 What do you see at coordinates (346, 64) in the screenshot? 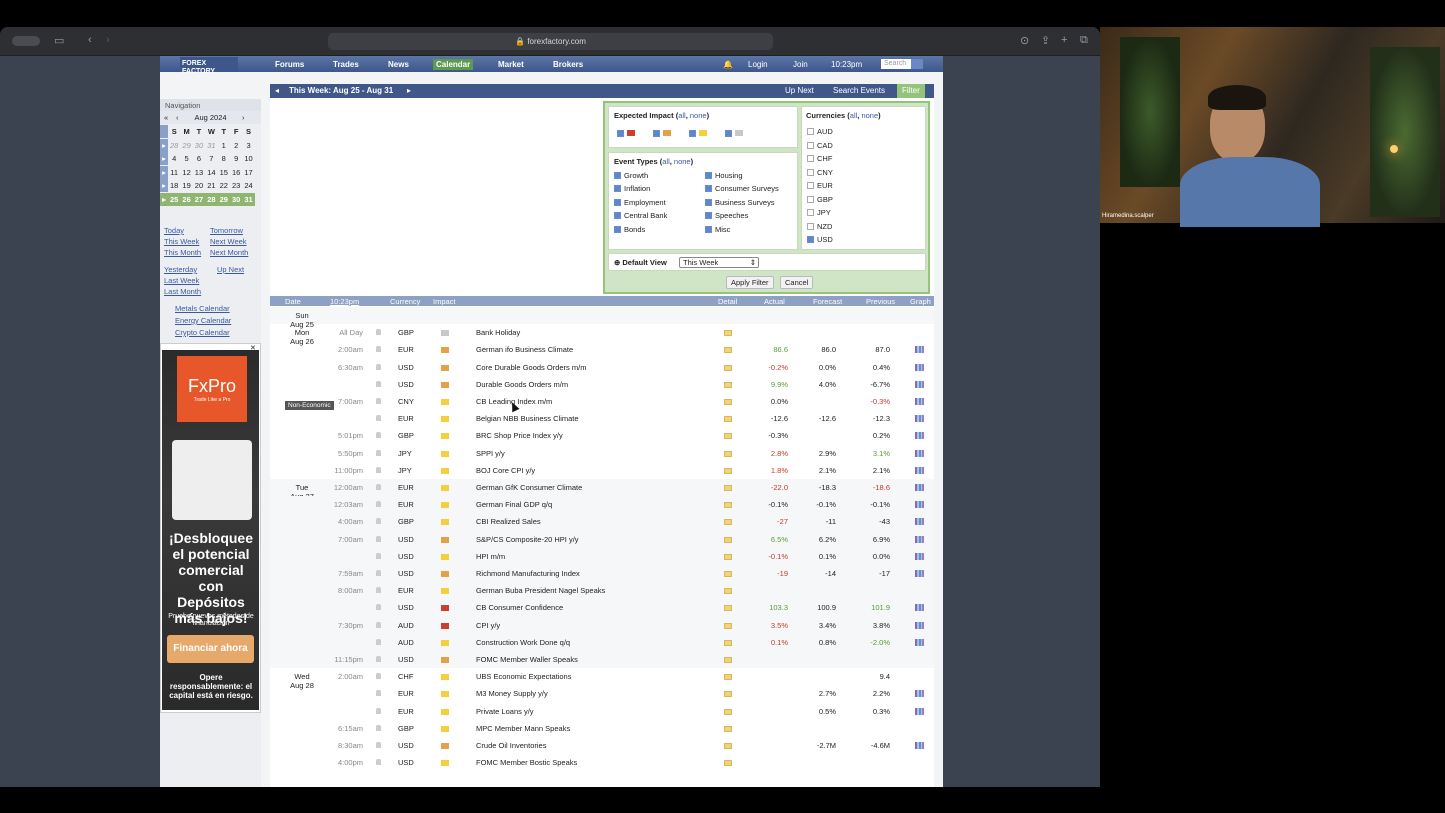
I see `nav-trades: Trades` at bounding box center [346, 64].